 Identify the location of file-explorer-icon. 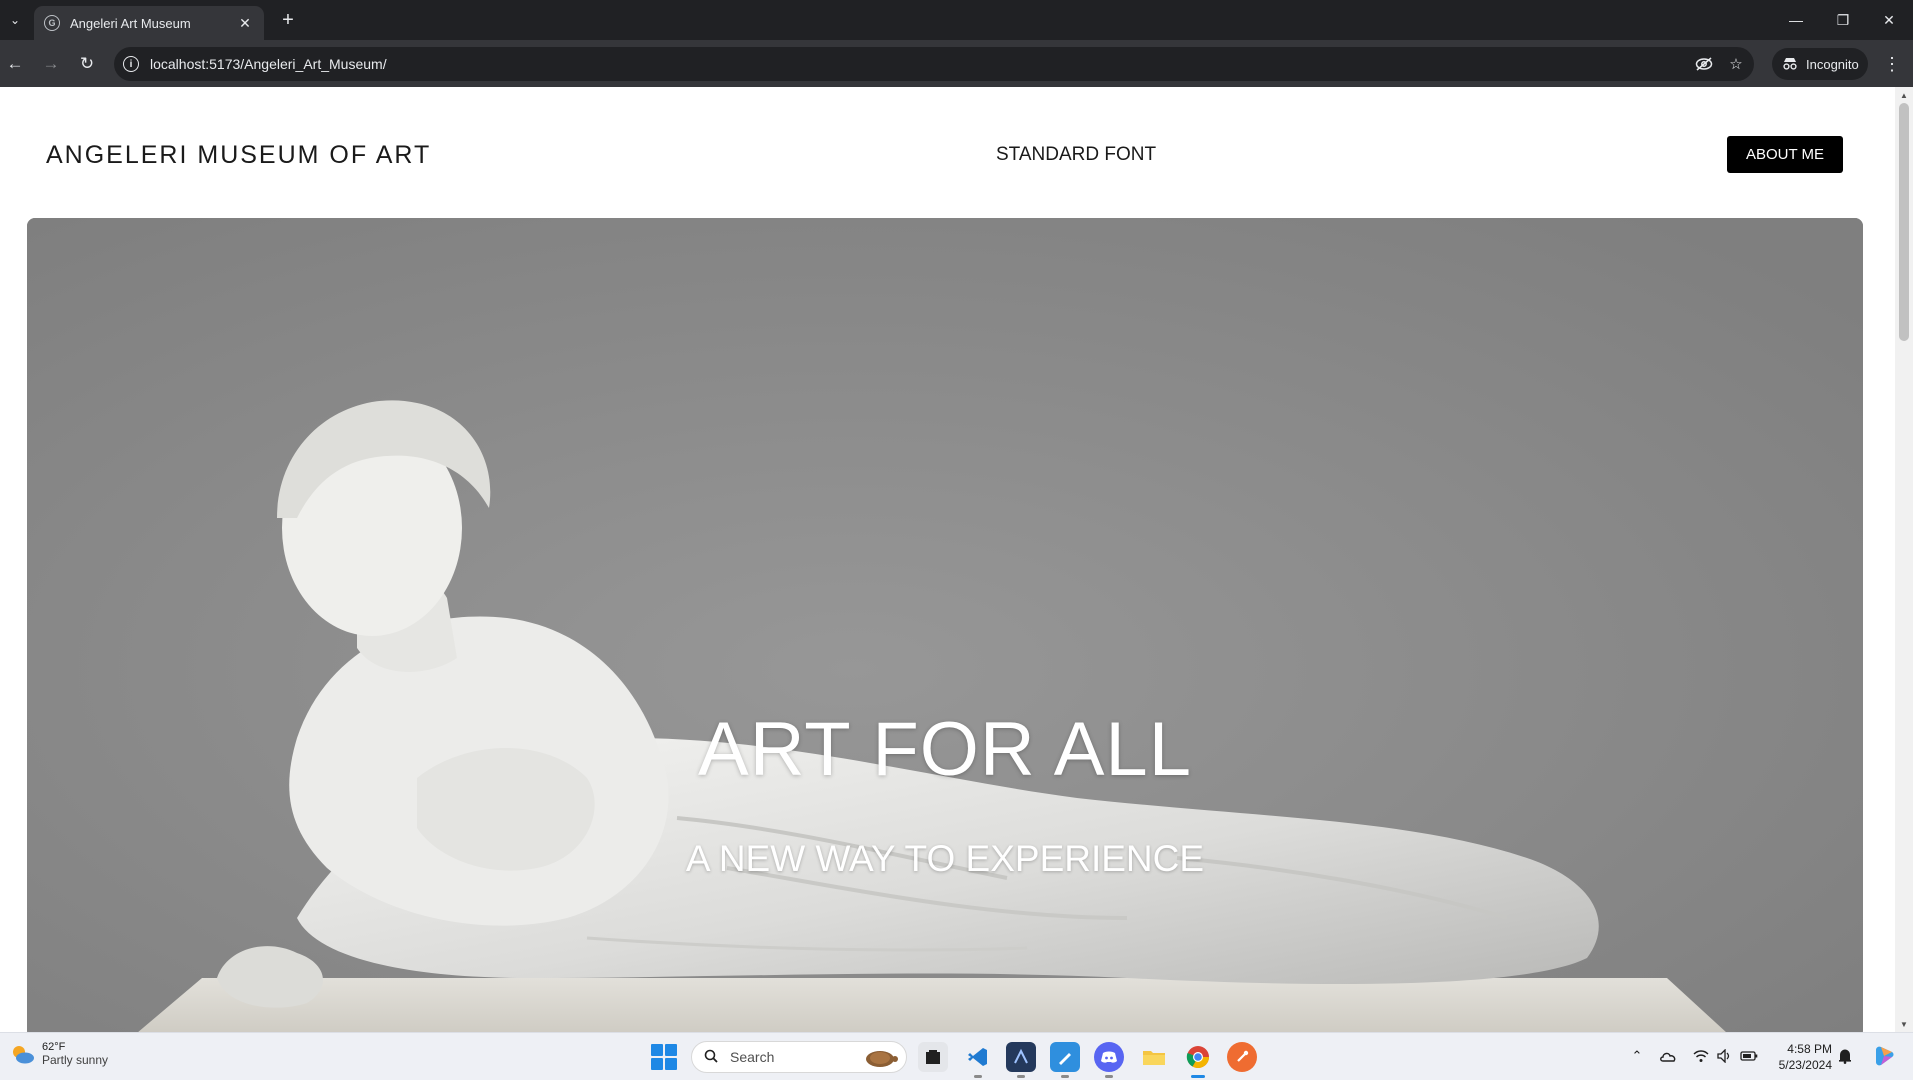
(1154, 1057).